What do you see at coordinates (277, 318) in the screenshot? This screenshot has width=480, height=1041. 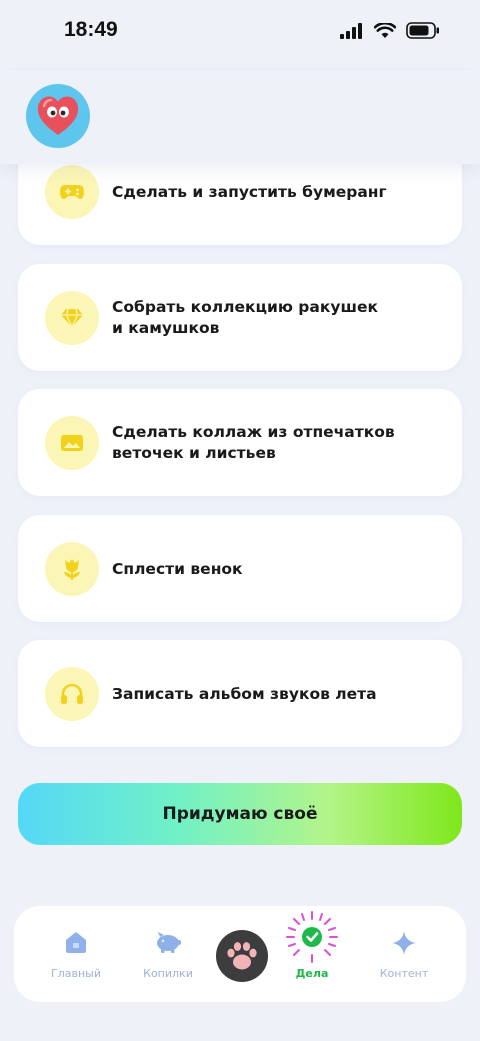 I see `task-label: Собрать коллекцию ракушек и камушков` at bounding box center [277, 318].